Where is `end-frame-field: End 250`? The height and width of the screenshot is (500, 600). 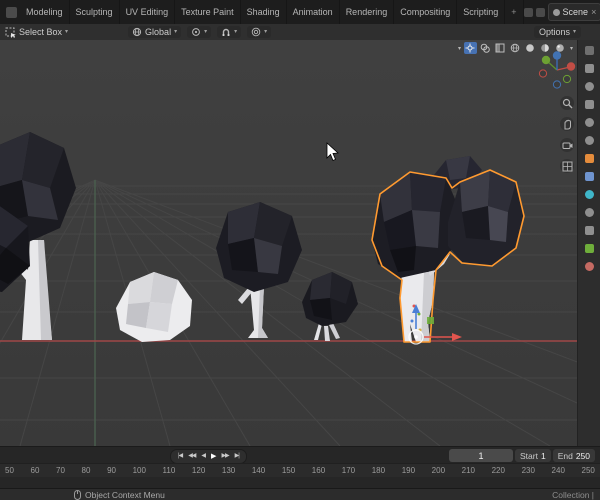 end-frame-field: End 250 is located at coordinates (573, 455).